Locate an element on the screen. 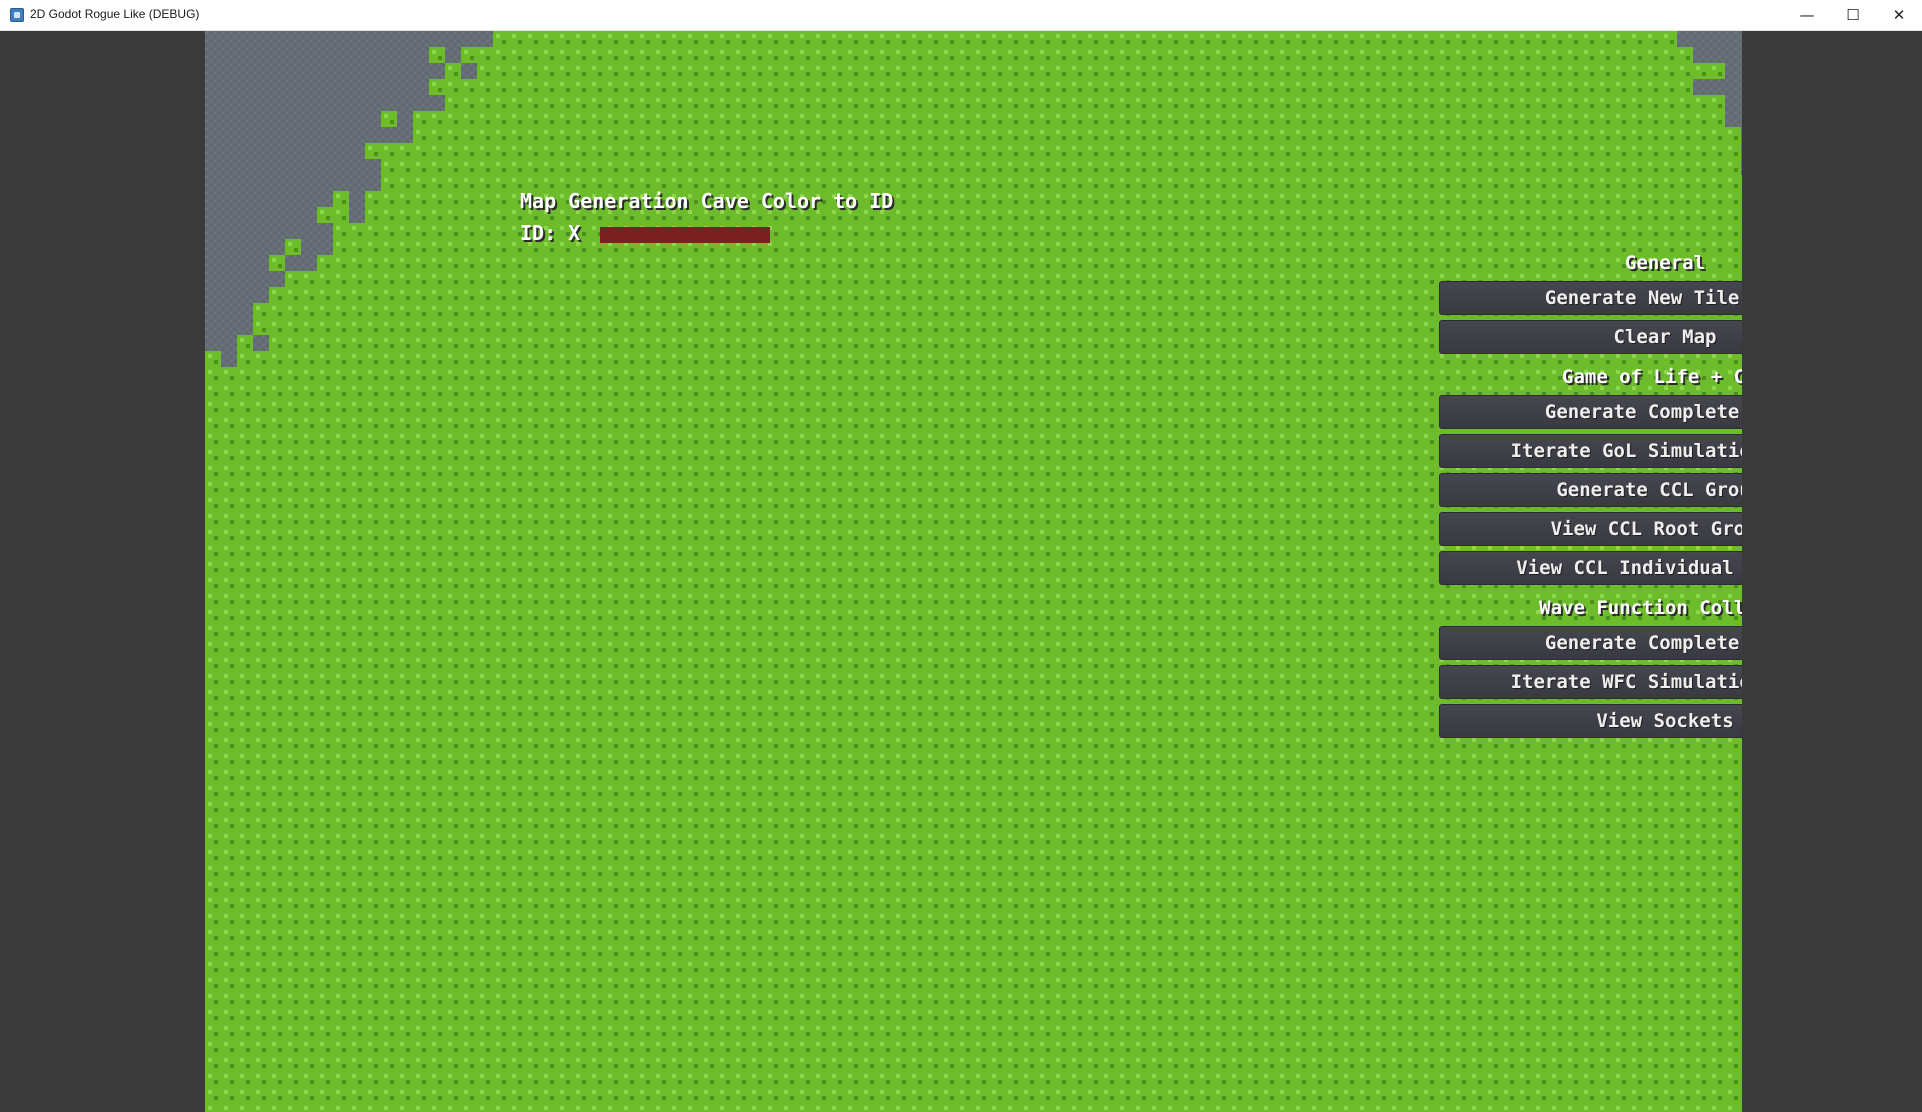 This screenshot has height=1112, width=1922. close-button: ✕ is located at coordinates (1899, 15).